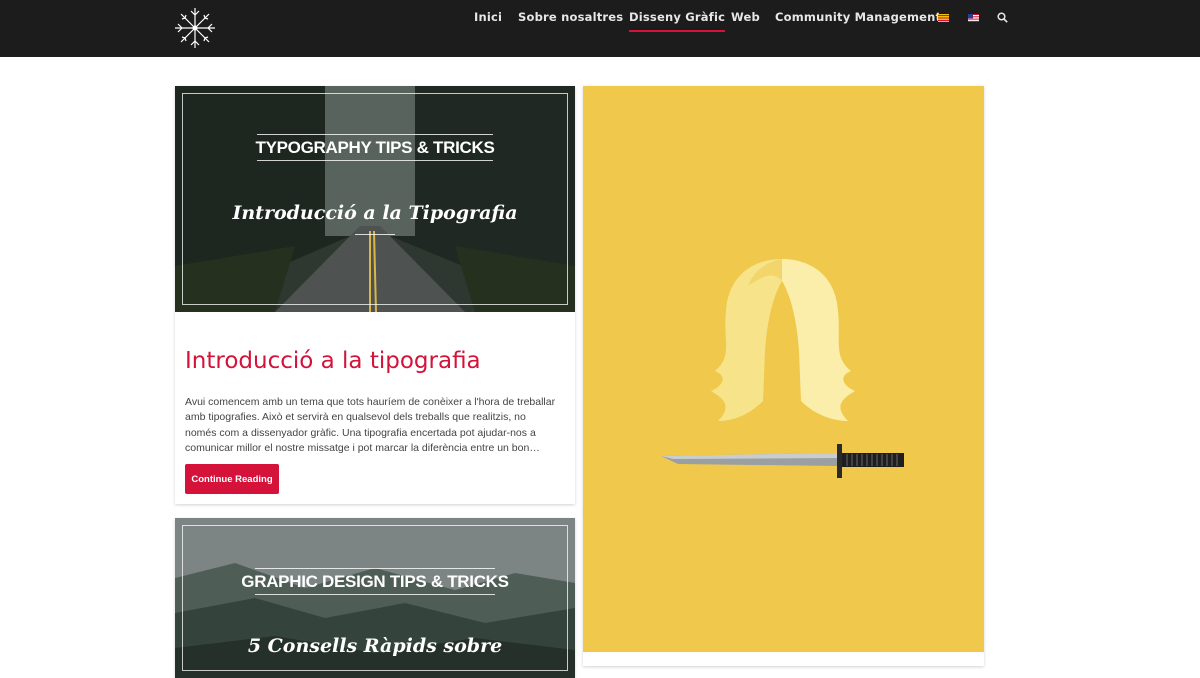 This screenshot has width=1200, height=678. I want to click on nav-item-community-management: Community Management, so click(858, 17).